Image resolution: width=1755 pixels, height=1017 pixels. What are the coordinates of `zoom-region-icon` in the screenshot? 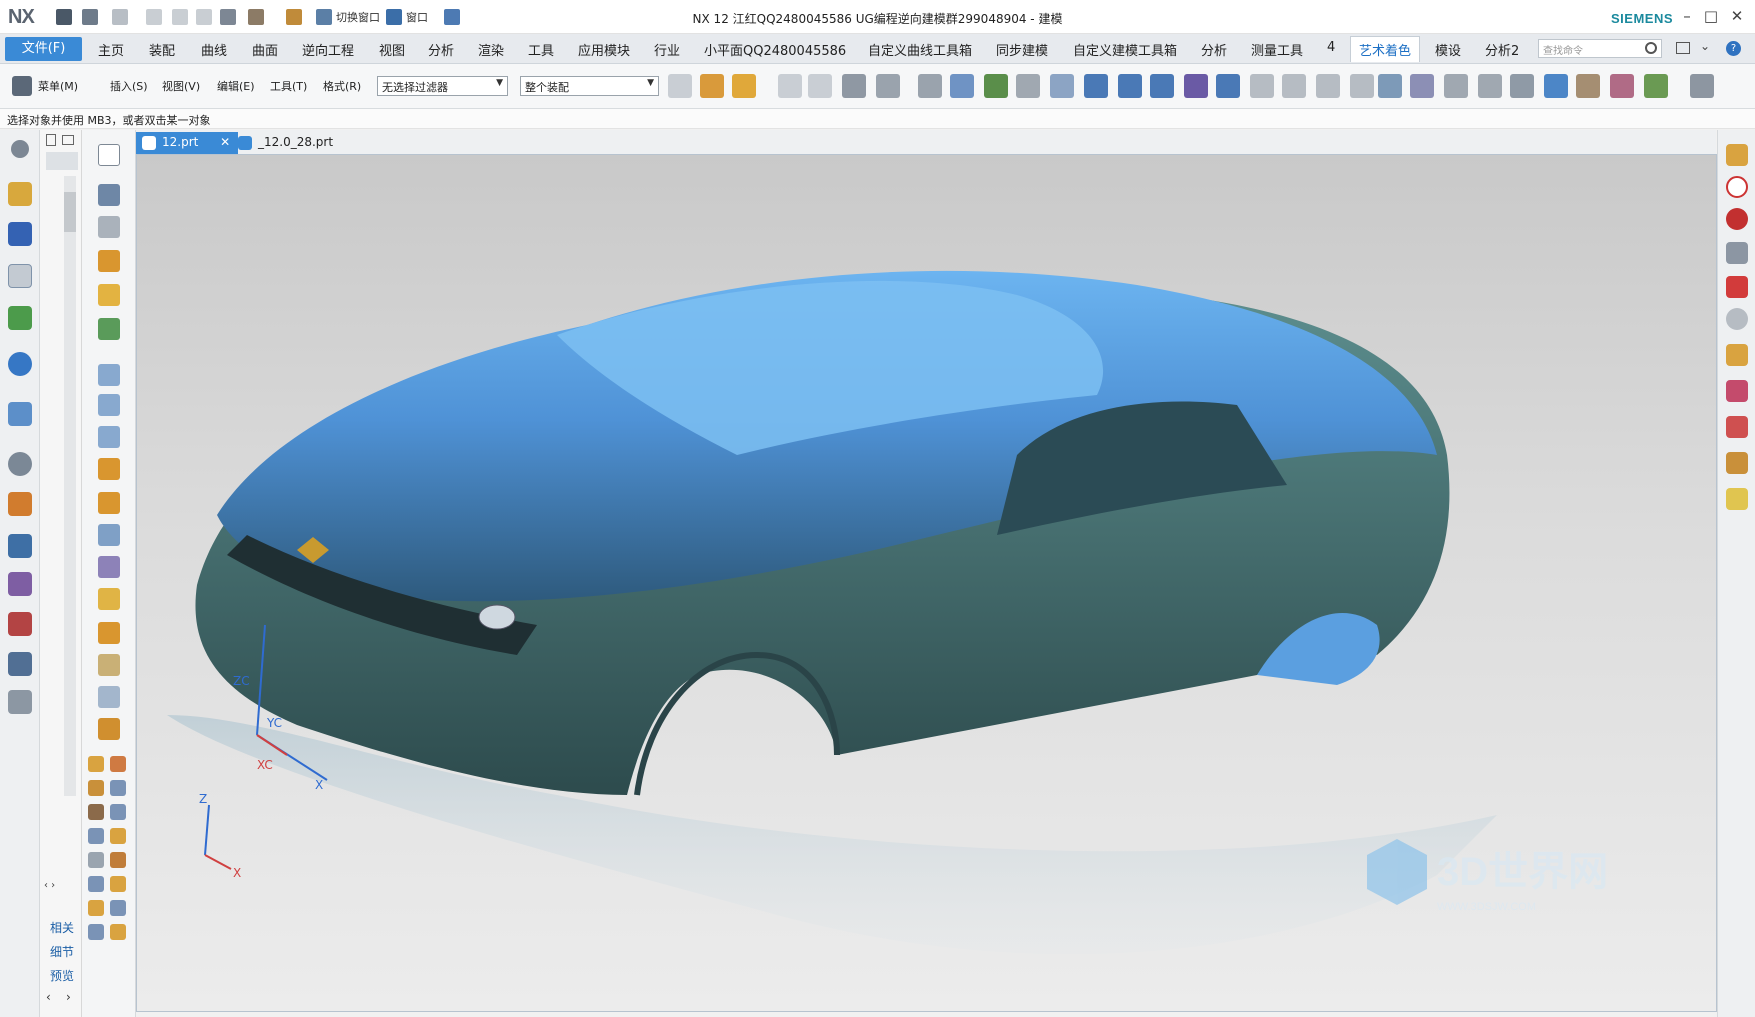 It's located at (1737, 355).